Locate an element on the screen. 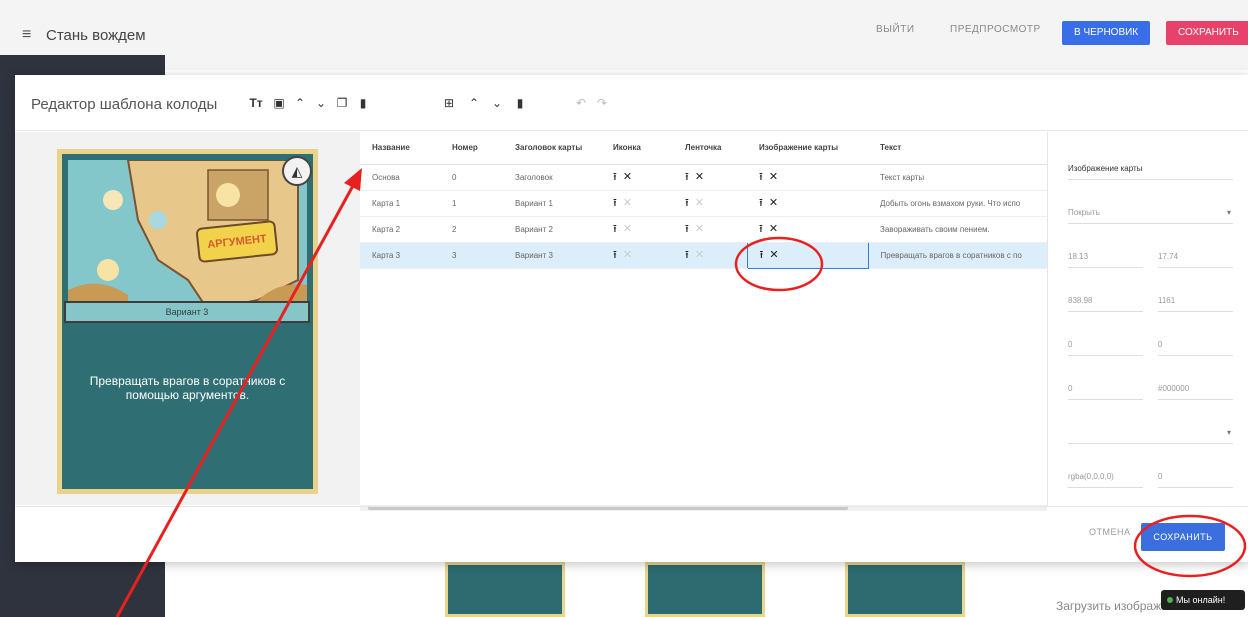  border-color-field: #000000 is located at coordinates (1195, 385).